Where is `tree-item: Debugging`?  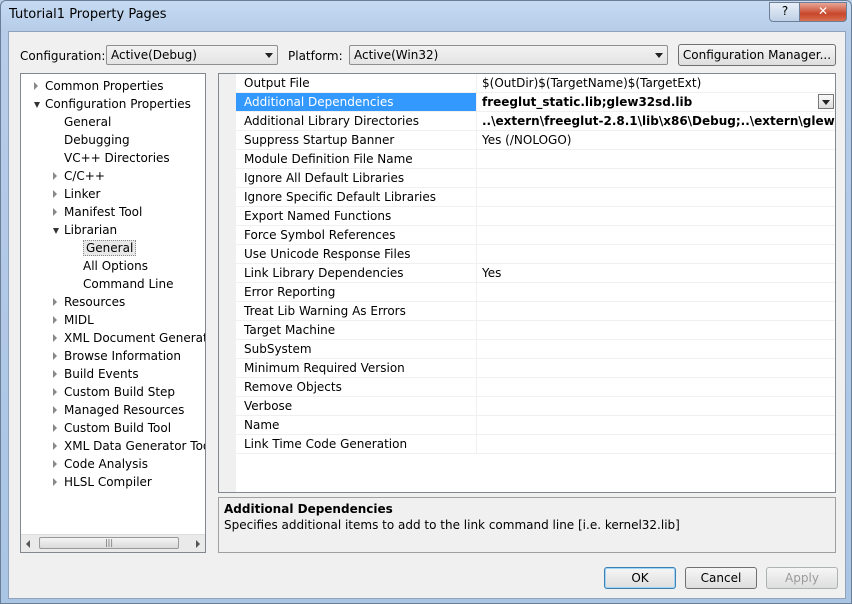
tree-item: Debugging is located at coordinates (97, 140).